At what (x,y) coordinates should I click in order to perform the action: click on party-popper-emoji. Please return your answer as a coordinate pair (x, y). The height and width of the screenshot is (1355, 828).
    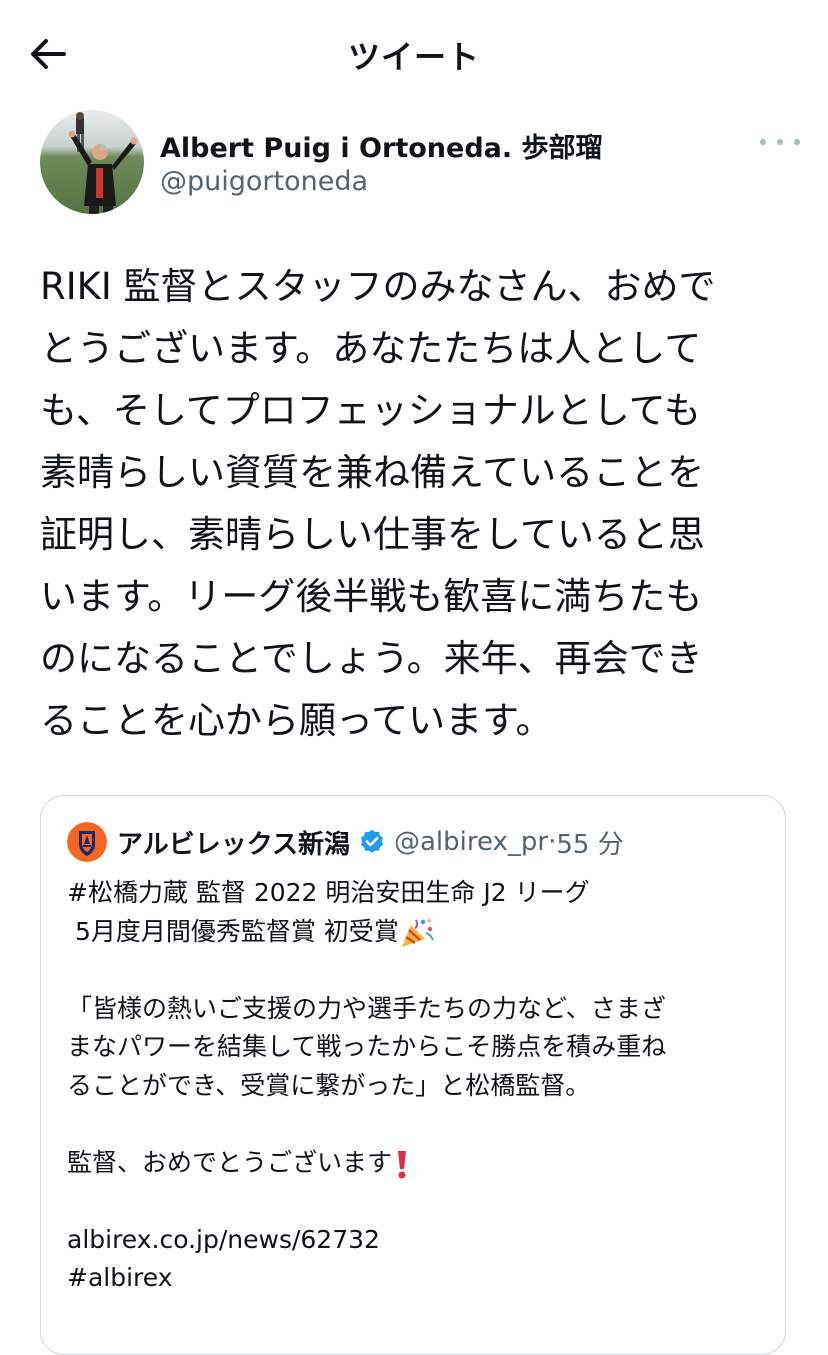
    Looking at the image, I should click on (417, 932).